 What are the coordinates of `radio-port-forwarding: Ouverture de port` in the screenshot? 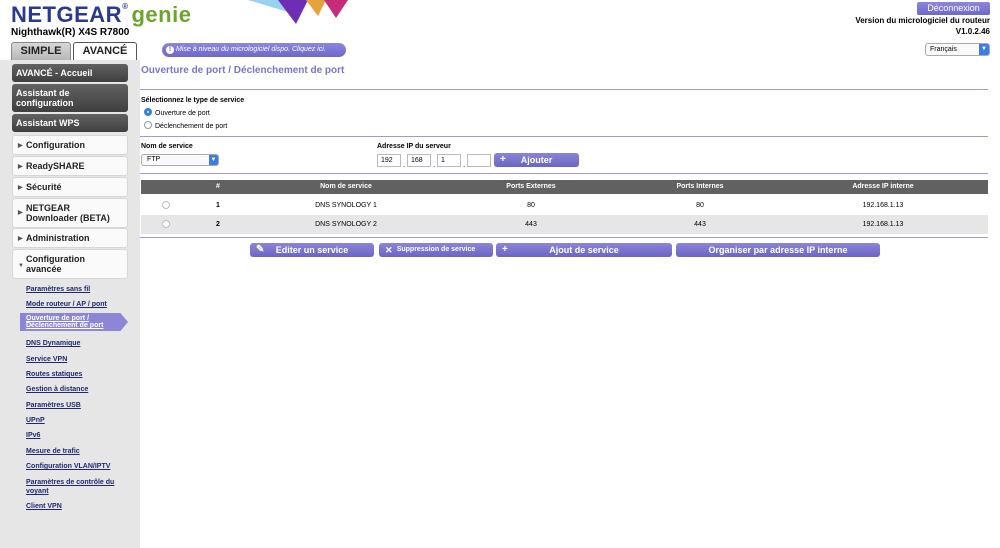 It's located at (177, 112).